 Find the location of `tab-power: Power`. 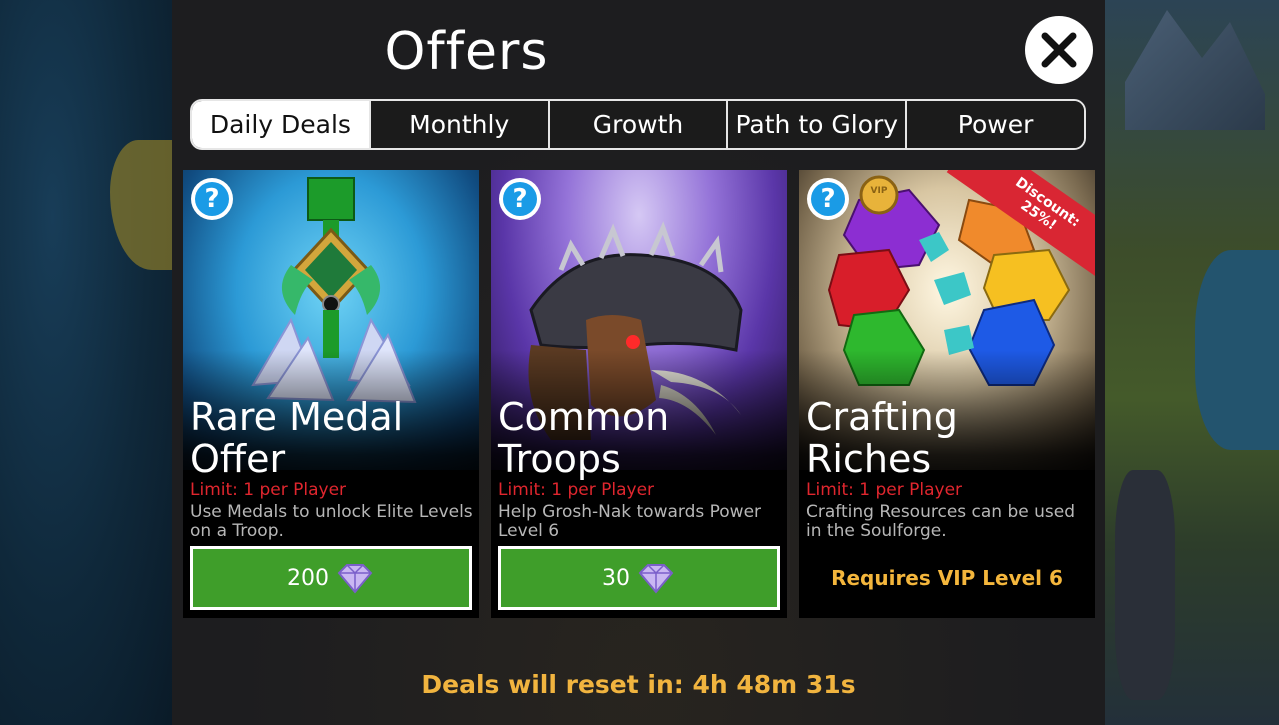

tab-power: Power is located at coordinates (995, 124).